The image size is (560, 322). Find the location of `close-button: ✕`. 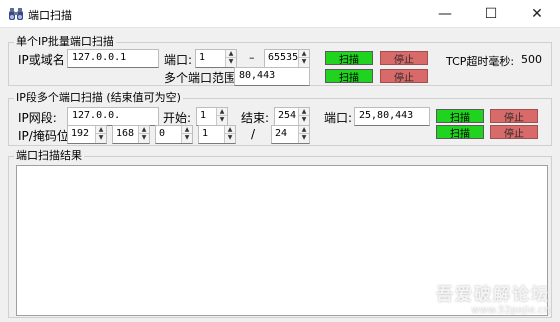

close-button: ✕ is located at coordinates (537, 14).